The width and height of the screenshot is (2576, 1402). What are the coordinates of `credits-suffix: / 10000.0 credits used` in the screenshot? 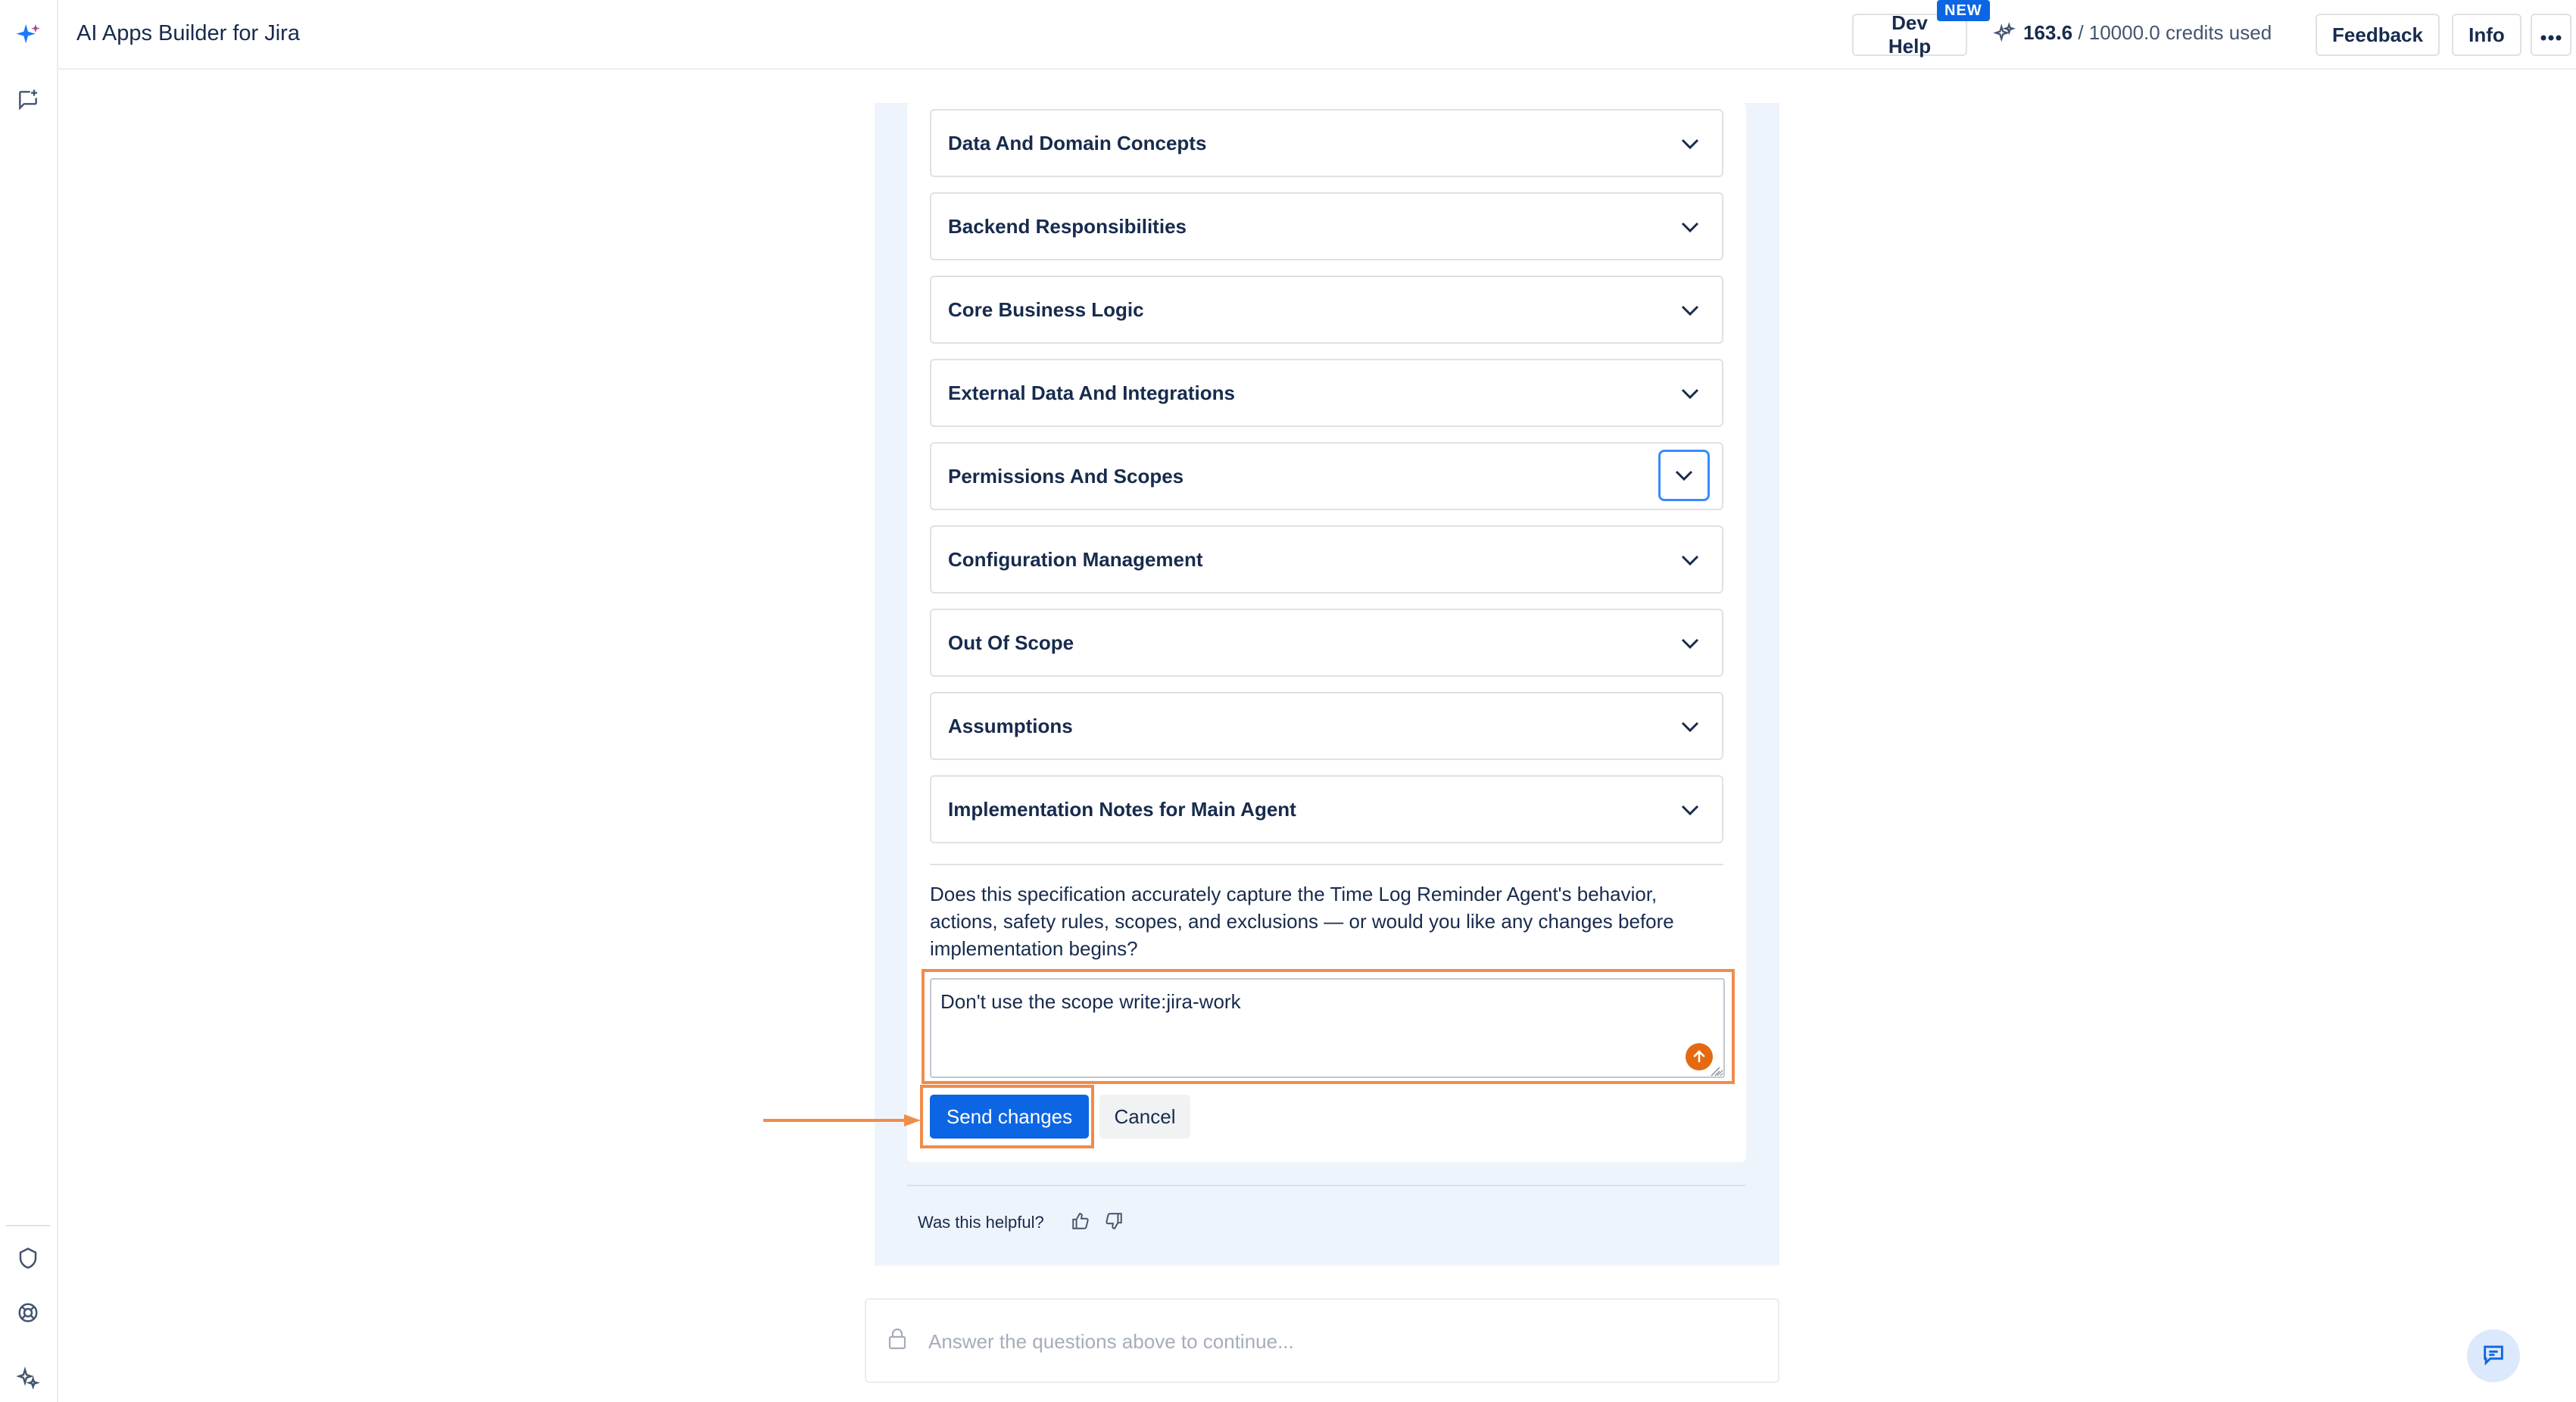 It's located at (2175, 32).